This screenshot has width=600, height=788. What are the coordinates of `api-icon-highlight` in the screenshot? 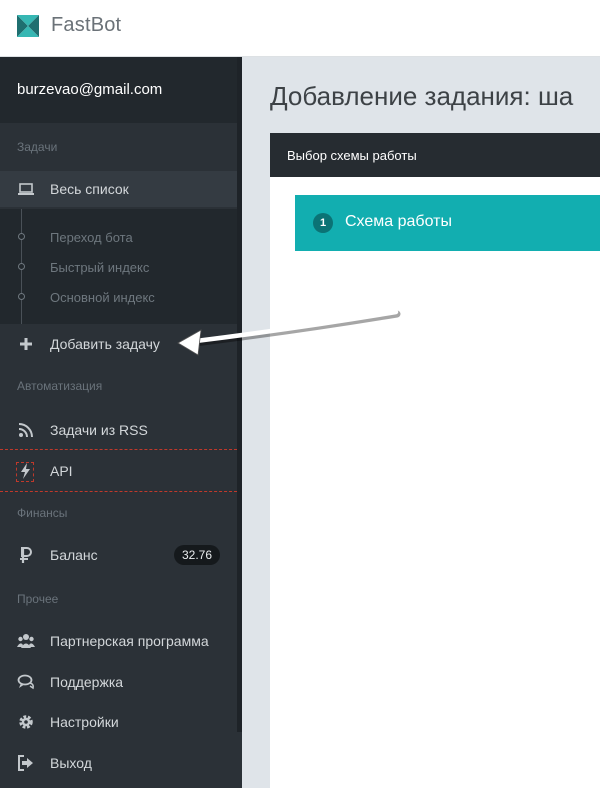 It's located at (25, 472).